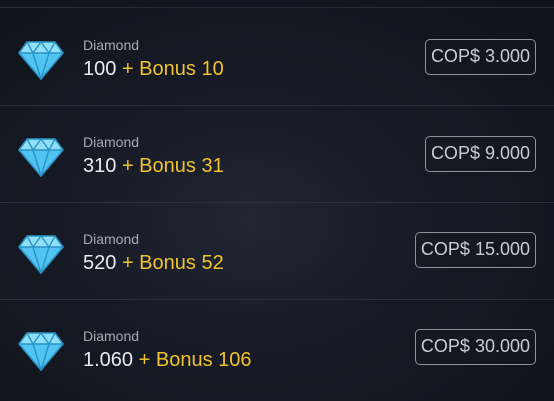 The height and width of the screenshot is (401, 554). I want to click on diamond-amount: 520 + Bonus 52, so click(153, 263).